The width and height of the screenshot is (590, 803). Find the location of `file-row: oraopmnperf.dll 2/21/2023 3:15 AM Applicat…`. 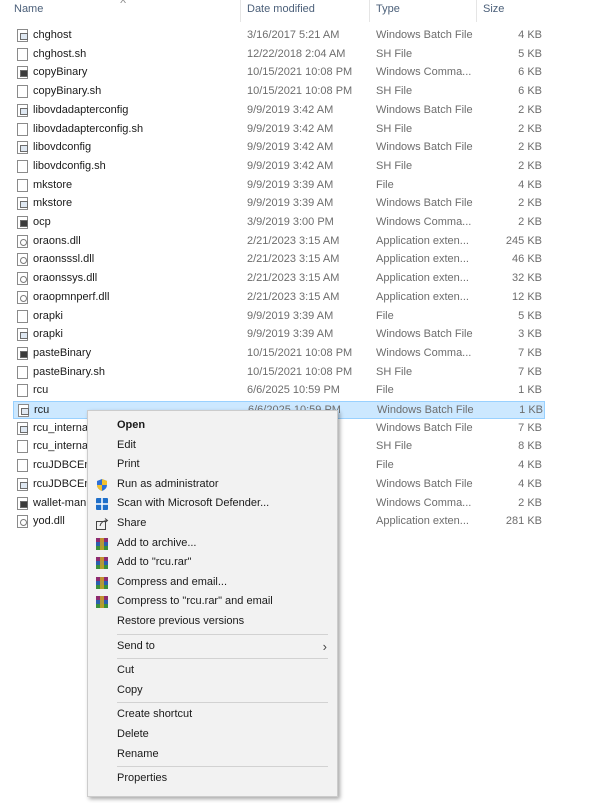

file-row: oraopmnperf.dll 2/21/2023 3:15 AM Applicat… is located at coordinates (279, 298).